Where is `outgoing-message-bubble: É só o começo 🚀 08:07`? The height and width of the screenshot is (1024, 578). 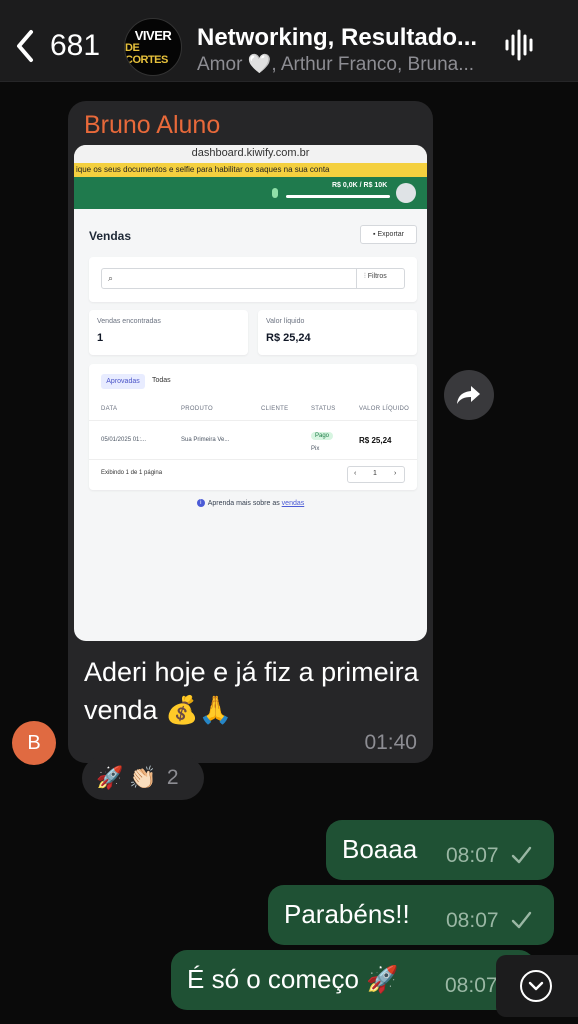 outgoing-message-bubble: É só o começo 🚀 08:07 is located at coordinates (353, 980).